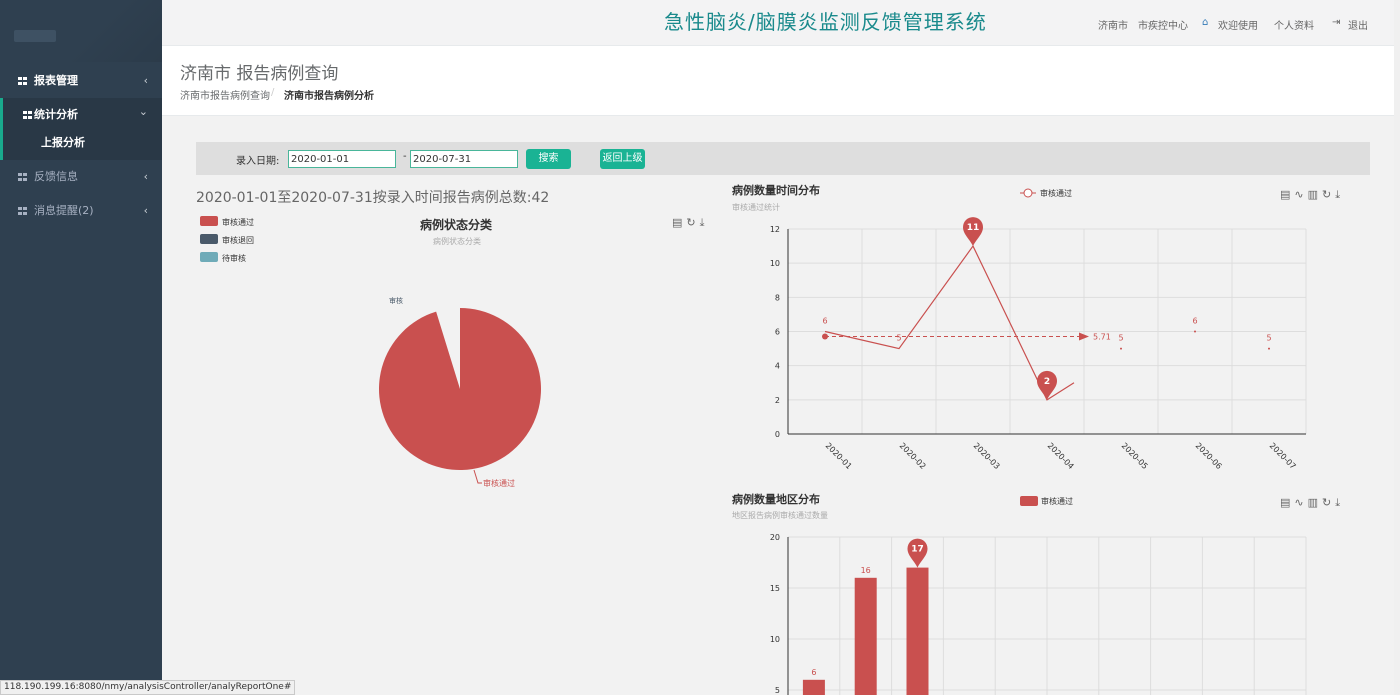  I want to click on search-bar: 录入日期: - 搜索 返回上级, so click(783, 158).